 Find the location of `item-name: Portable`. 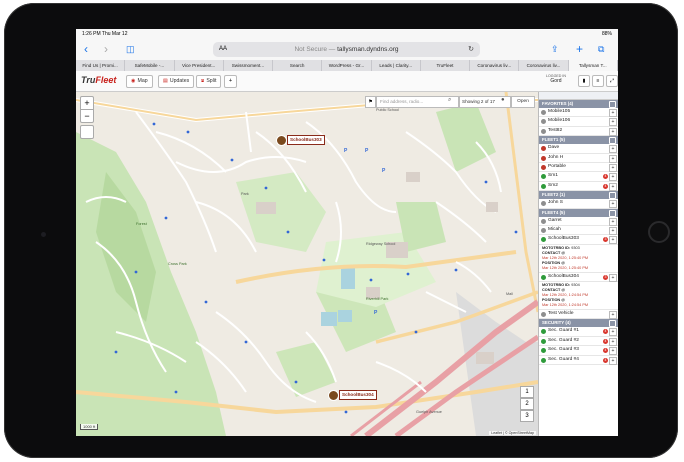

item-name: Portable is located at coordinates (557, 166).